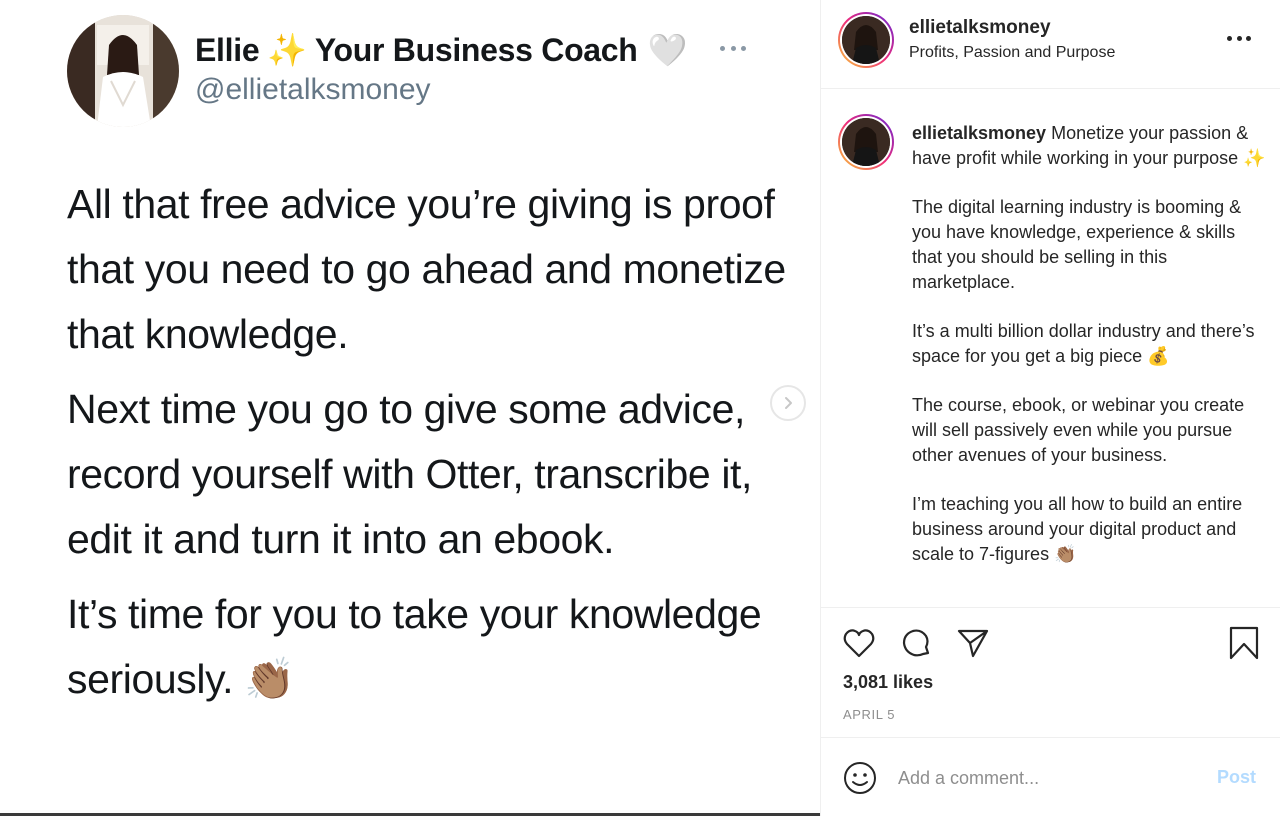 This screenshot has width=1280, height=816. What do you see at coordinates (287, 50) in the screenshot?
I see `sparkle-emoji: ✨` at bounding box center [287, 50].